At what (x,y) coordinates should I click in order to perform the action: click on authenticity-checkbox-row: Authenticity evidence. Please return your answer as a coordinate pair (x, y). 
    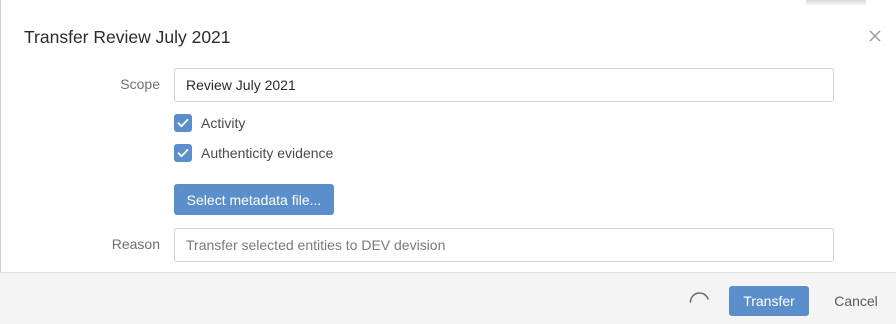
    Looking at the image, I should click on (253, 153).